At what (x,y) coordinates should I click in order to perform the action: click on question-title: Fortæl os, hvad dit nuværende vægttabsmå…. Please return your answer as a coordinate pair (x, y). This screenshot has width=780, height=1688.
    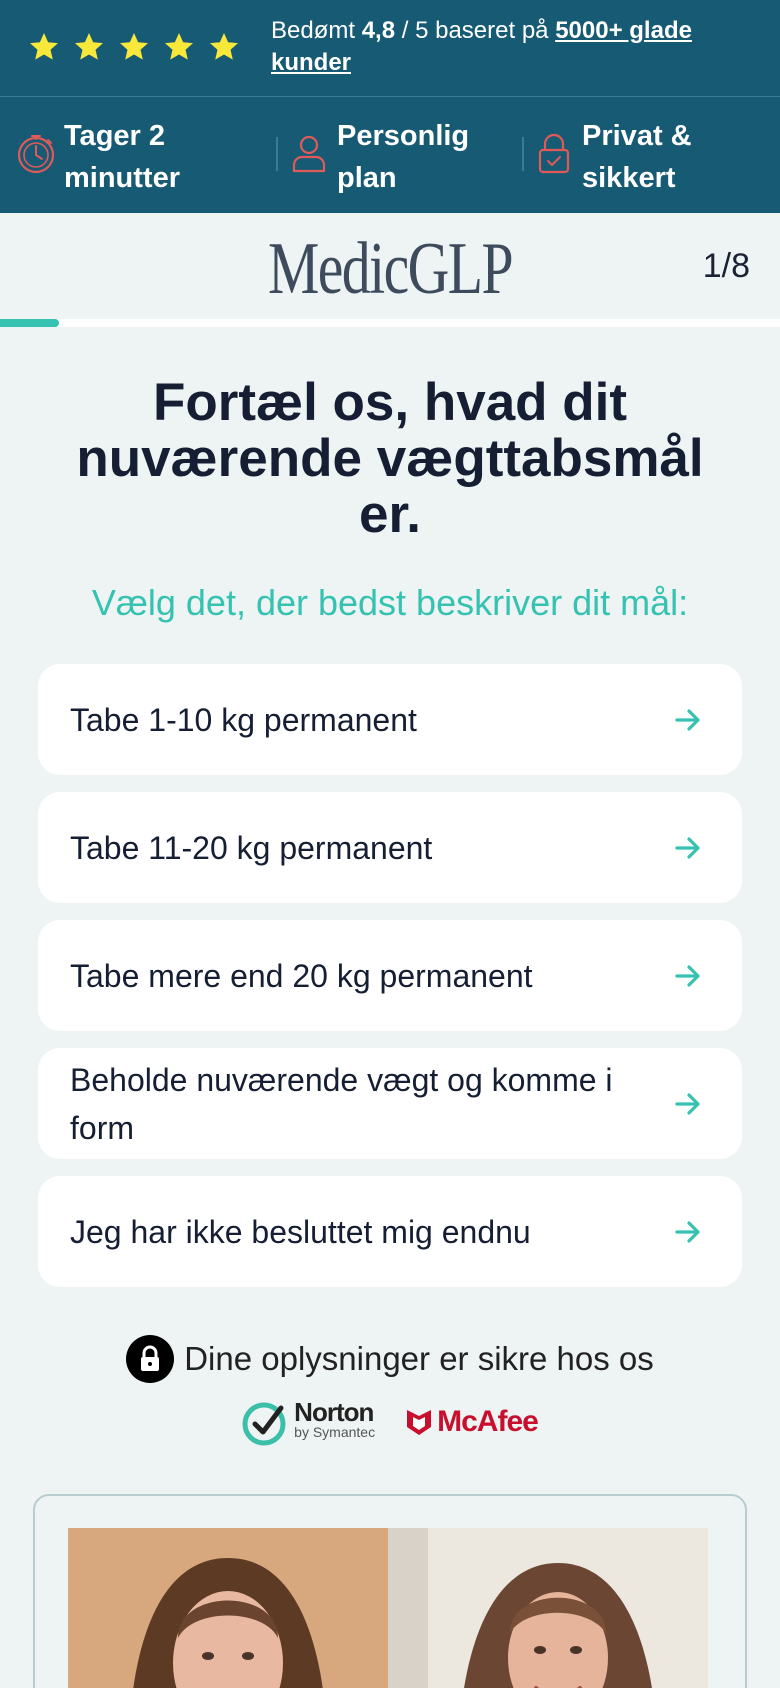
    Looking at the image, I should click on (390, 458).